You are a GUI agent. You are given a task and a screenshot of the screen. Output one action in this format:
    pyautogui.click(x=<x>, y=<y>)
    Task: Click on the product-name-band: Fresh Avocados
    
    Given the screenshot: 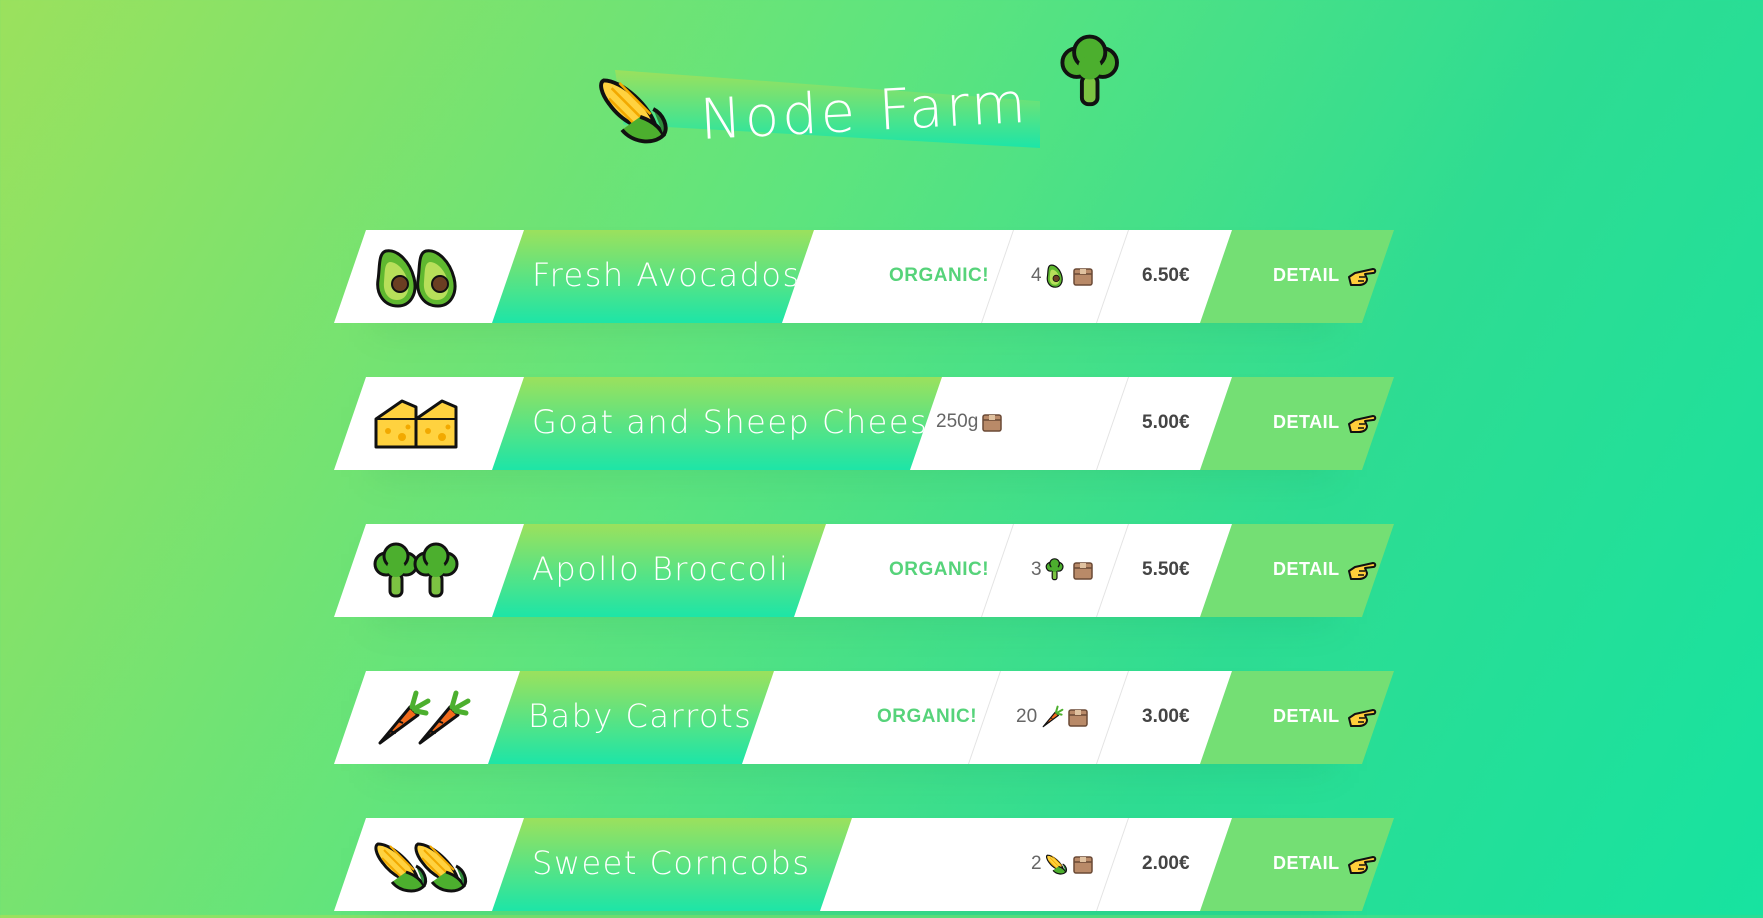 What is the action you would take?
    pyautogui.click(x=653, y=276)
    